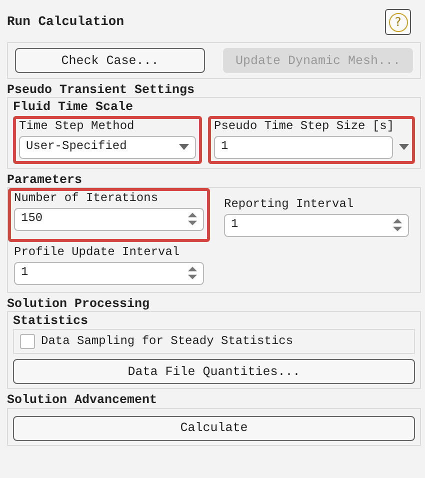 The width and height of the screenshot is (425, 478). I want to click on group-title: Fluid Time Scale, so click(73, 107).